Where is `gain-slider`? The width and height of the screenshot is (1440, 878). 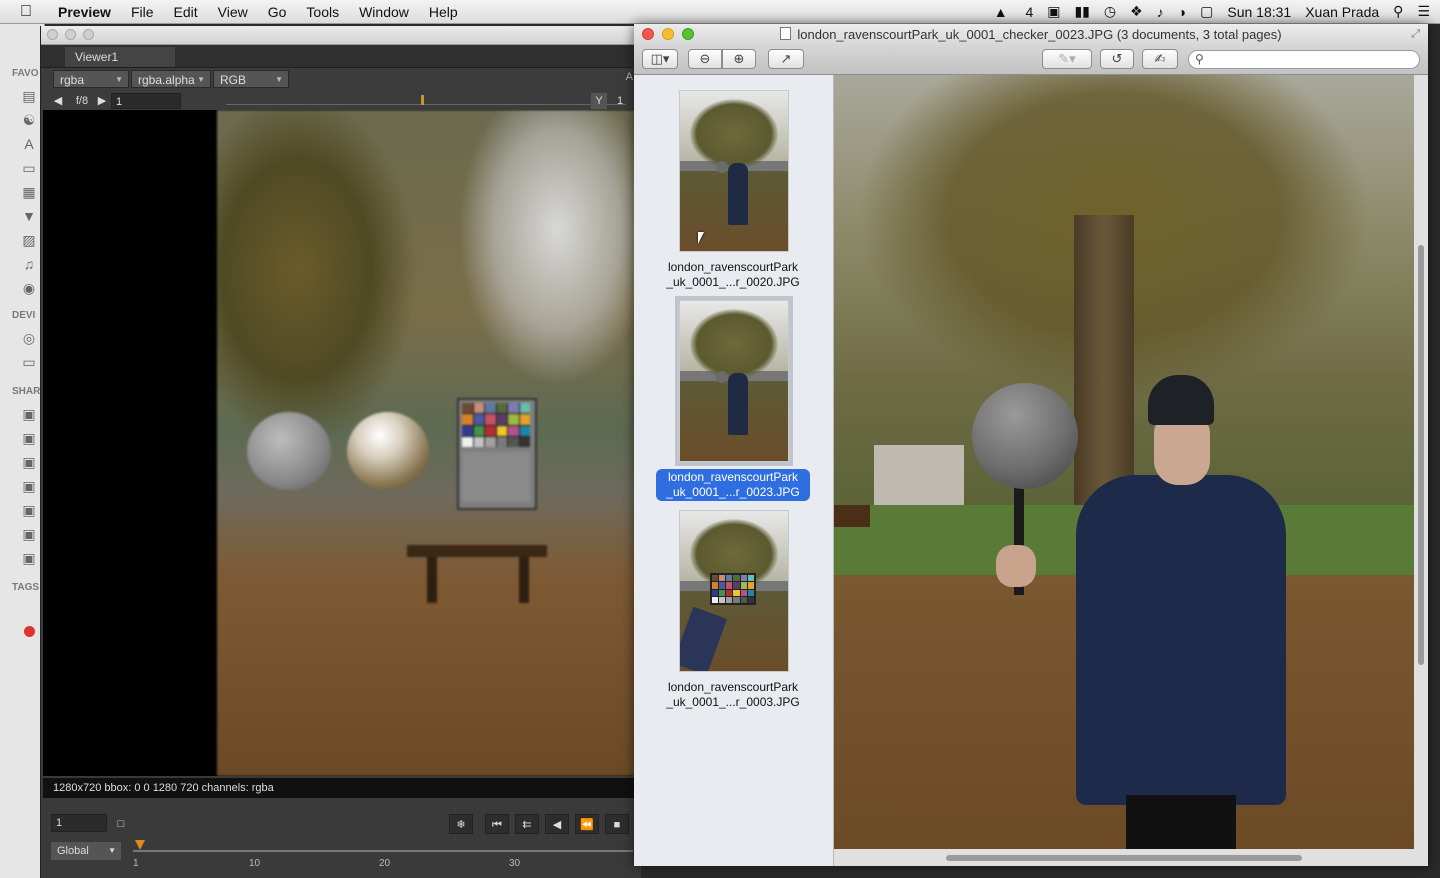
gain-slider is located at coordinates (426, 100).